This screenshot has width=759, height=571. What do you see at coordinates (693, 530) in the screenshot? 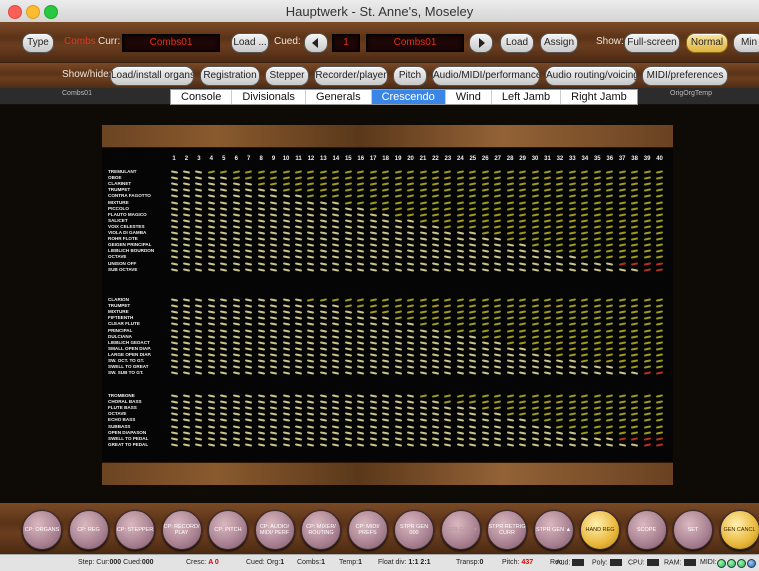
I see `piston-button: SET` at bounding box center [693, 530].